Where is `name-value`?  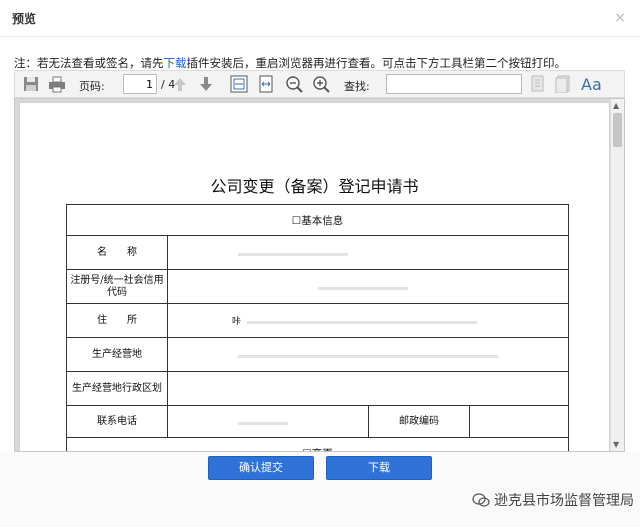
name-value is located at coordinates (368, 252).